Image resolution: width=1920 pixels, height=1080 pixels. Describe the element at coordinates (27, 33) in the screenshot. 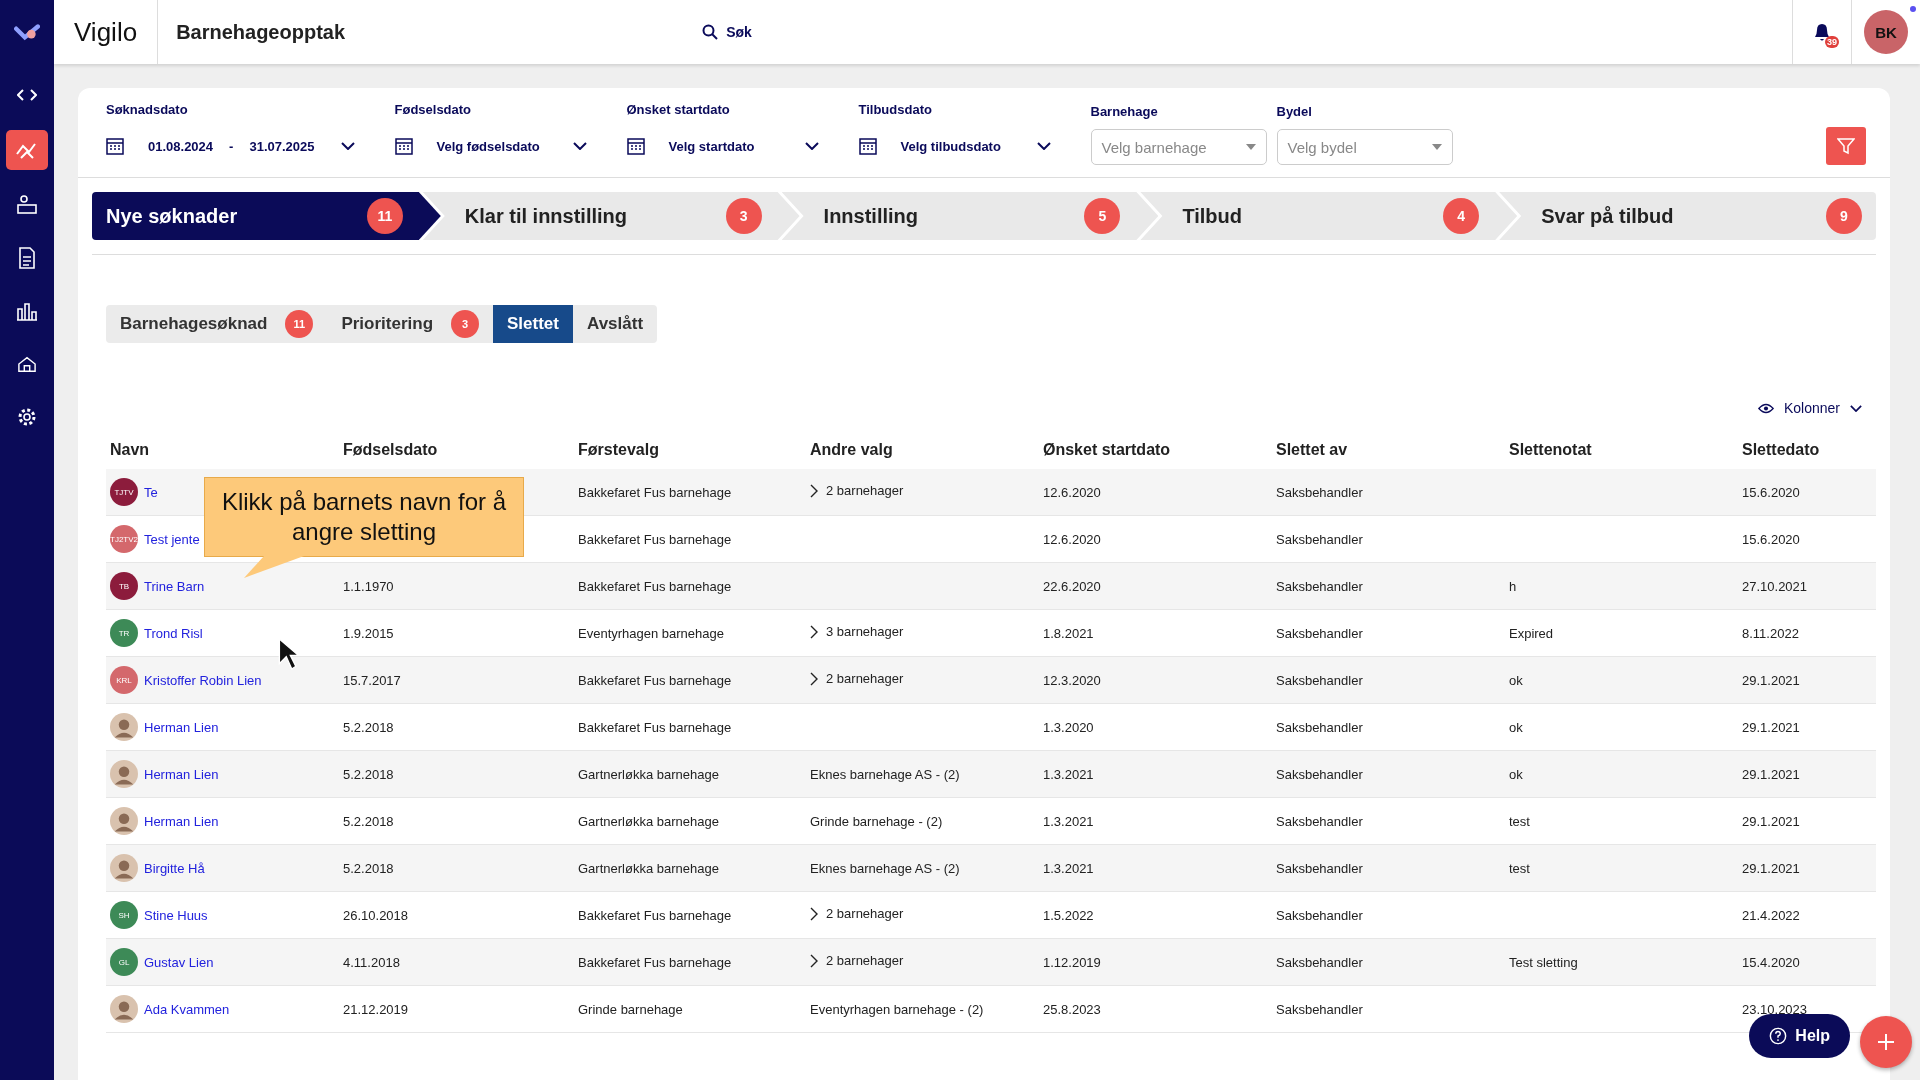

I see `logo-icon` at that location.